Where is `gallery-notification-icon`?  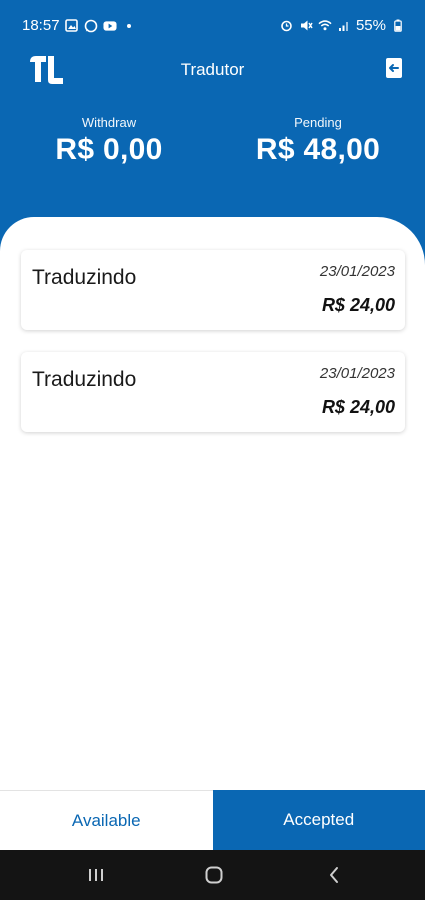 gallery-notification-icon is located at coordinates (72, 26).